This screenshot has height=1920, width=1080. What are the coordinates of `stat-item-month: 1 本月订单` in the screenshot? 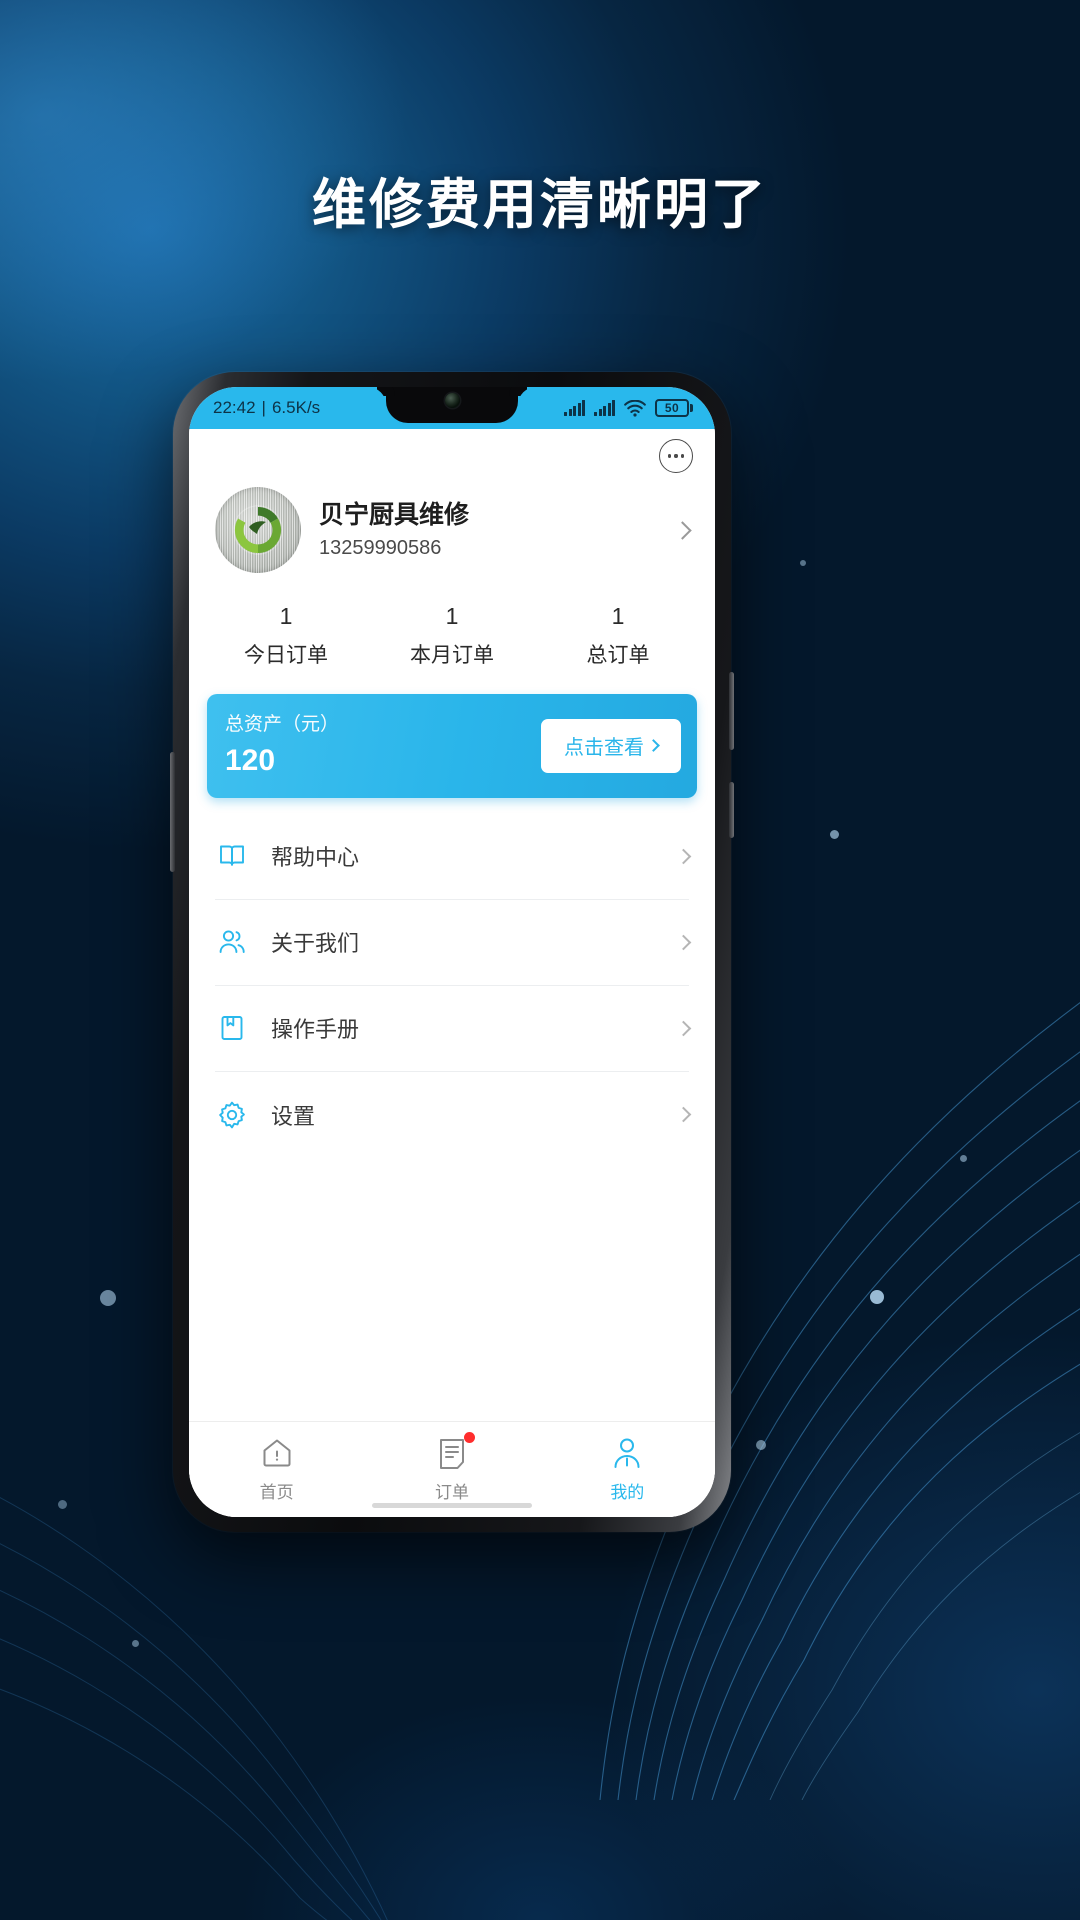 It's located at (452, 635).